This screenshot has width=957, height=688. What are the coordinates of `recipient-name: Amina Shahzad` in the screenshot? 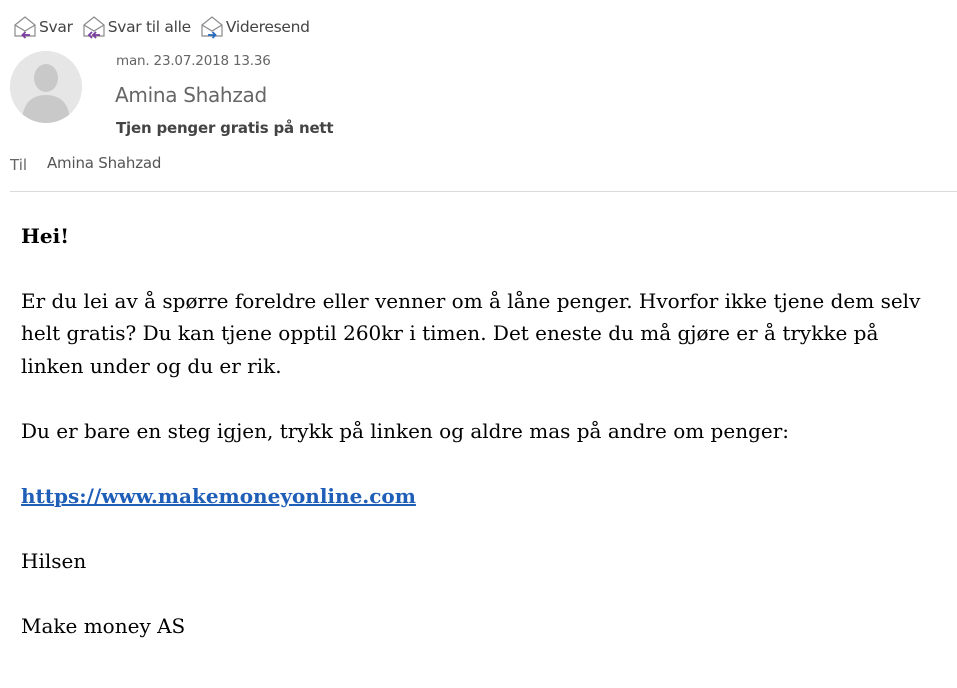 It's located at (104, 163).